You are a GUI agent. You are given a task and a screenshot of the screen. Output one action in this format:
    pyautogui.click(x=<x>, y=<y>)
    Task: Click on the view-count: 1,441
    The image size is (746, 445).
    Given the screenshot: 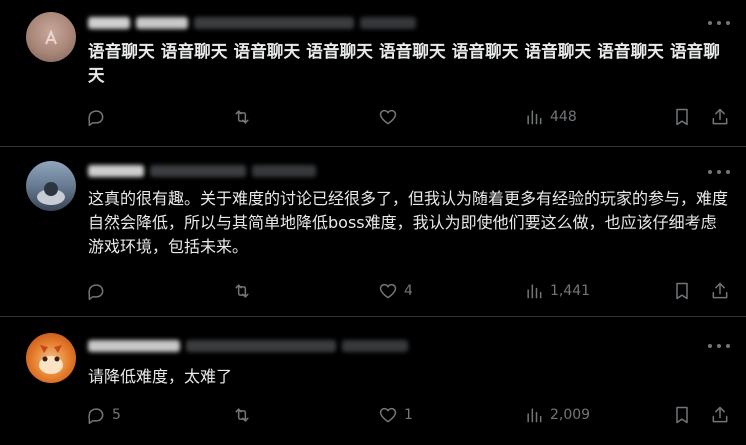 What is the action you would take?
    pyautogui.click(x=570, y=291)
    